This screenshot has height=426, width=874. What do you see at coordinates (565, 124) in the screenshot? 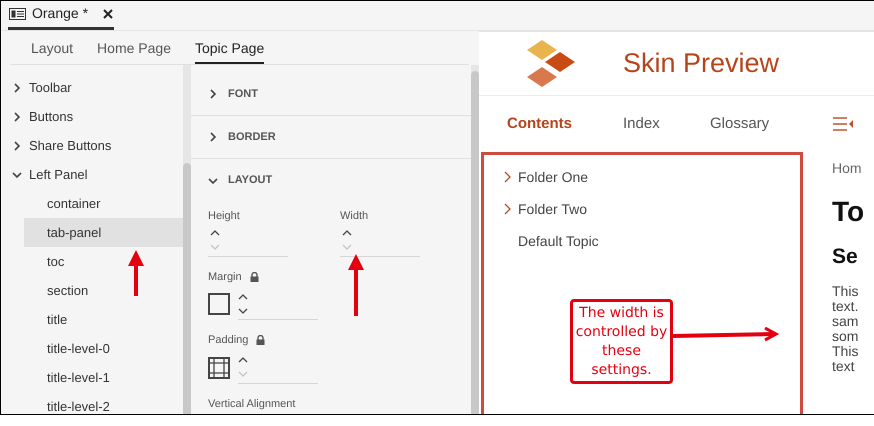
I see `tab: Contents` at bounding box center [565, 124].